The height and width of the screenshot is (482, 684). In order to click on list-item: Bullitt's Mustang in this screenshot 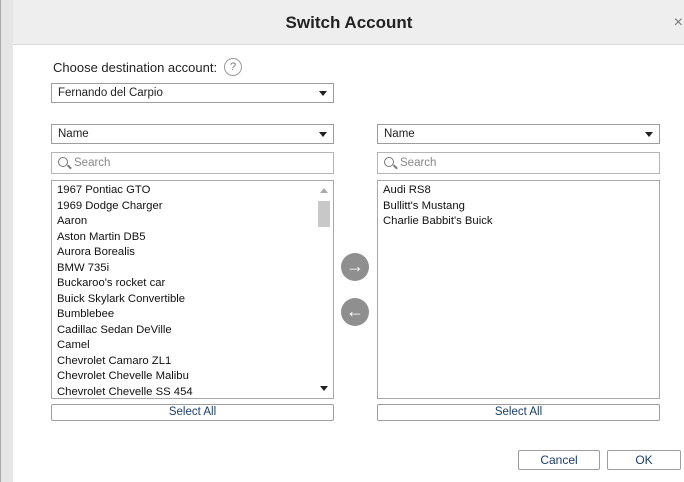, I will do `click(518, 207)`.